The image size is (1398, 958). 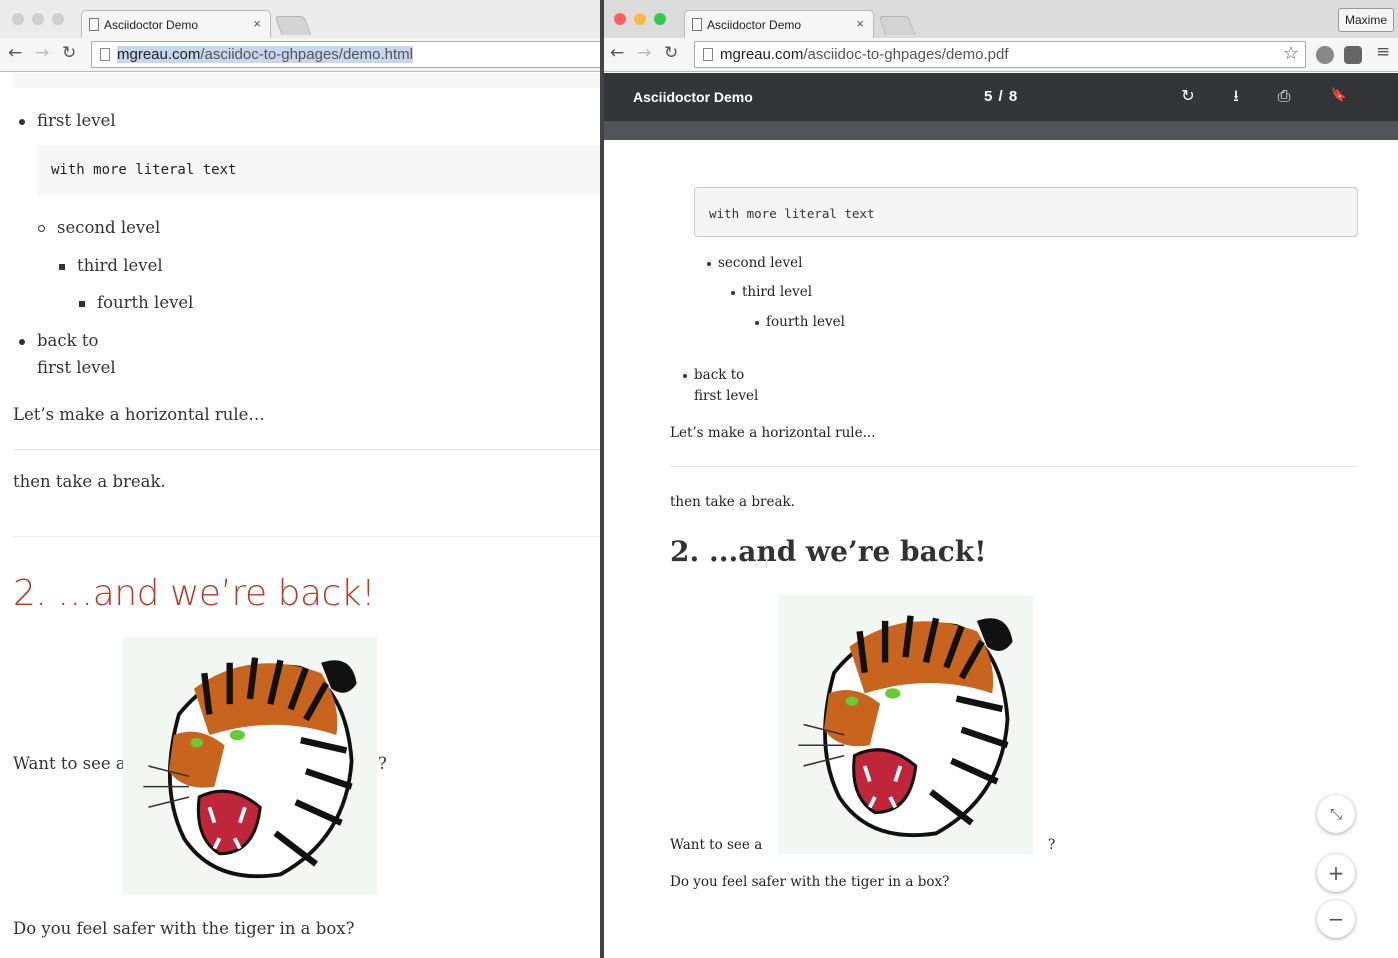 I want to click on url-path: /asciidoc-to-ghpages/demo.html, so click(x=306, y=54).